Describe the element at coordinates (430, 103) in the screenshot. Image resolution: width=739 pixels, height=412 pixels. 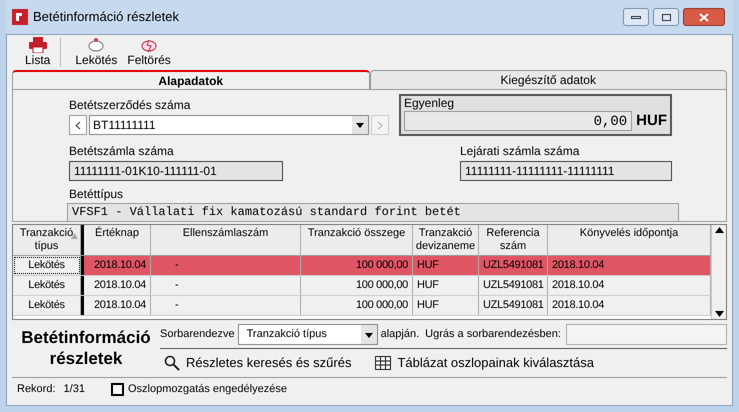
I see `field-label: Egyenleg` at that location.